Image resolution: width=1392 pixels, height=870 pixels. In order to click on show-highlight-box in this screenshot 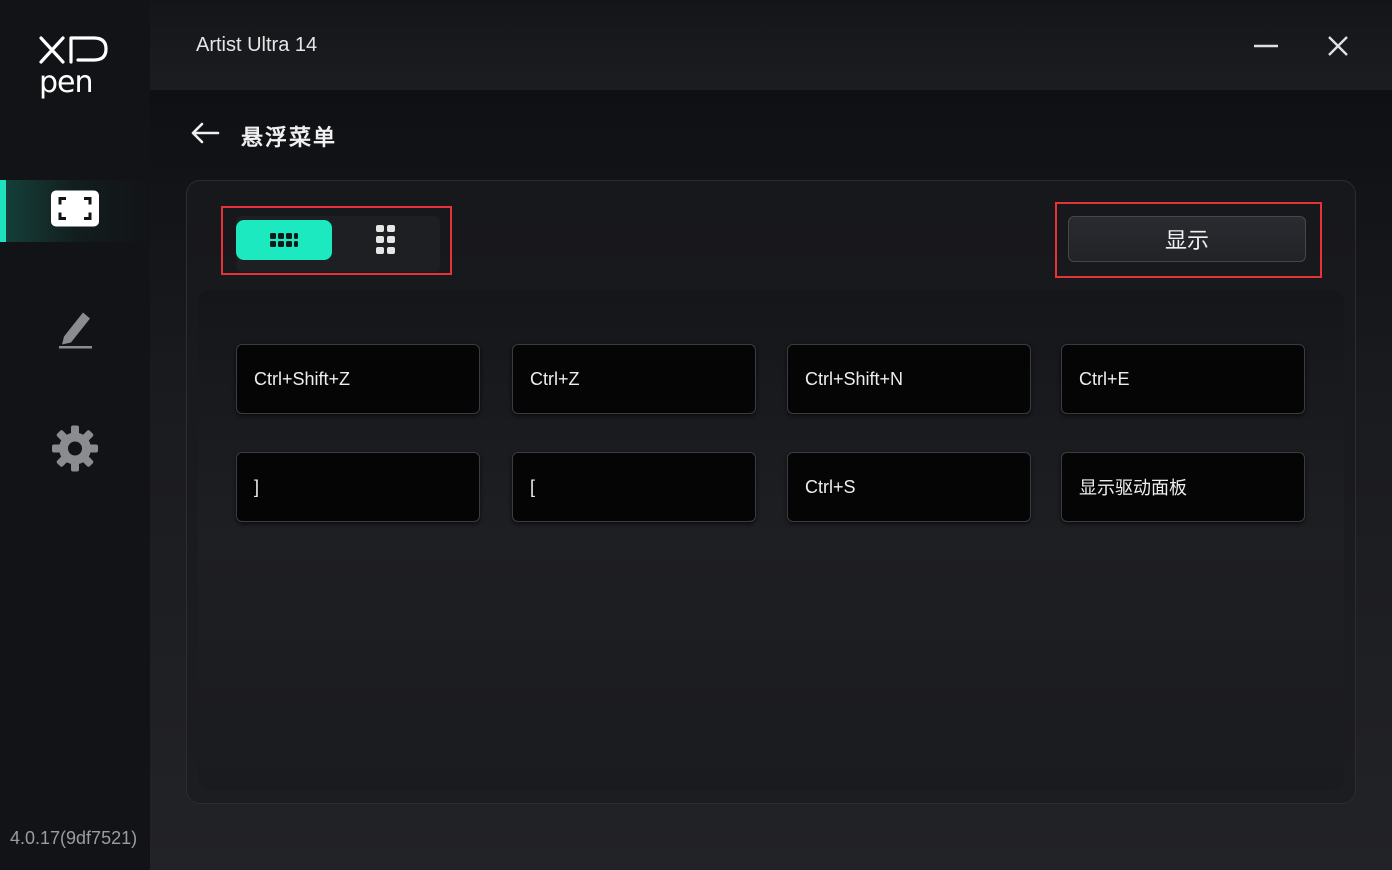, I will do `click(1188, 240)`.